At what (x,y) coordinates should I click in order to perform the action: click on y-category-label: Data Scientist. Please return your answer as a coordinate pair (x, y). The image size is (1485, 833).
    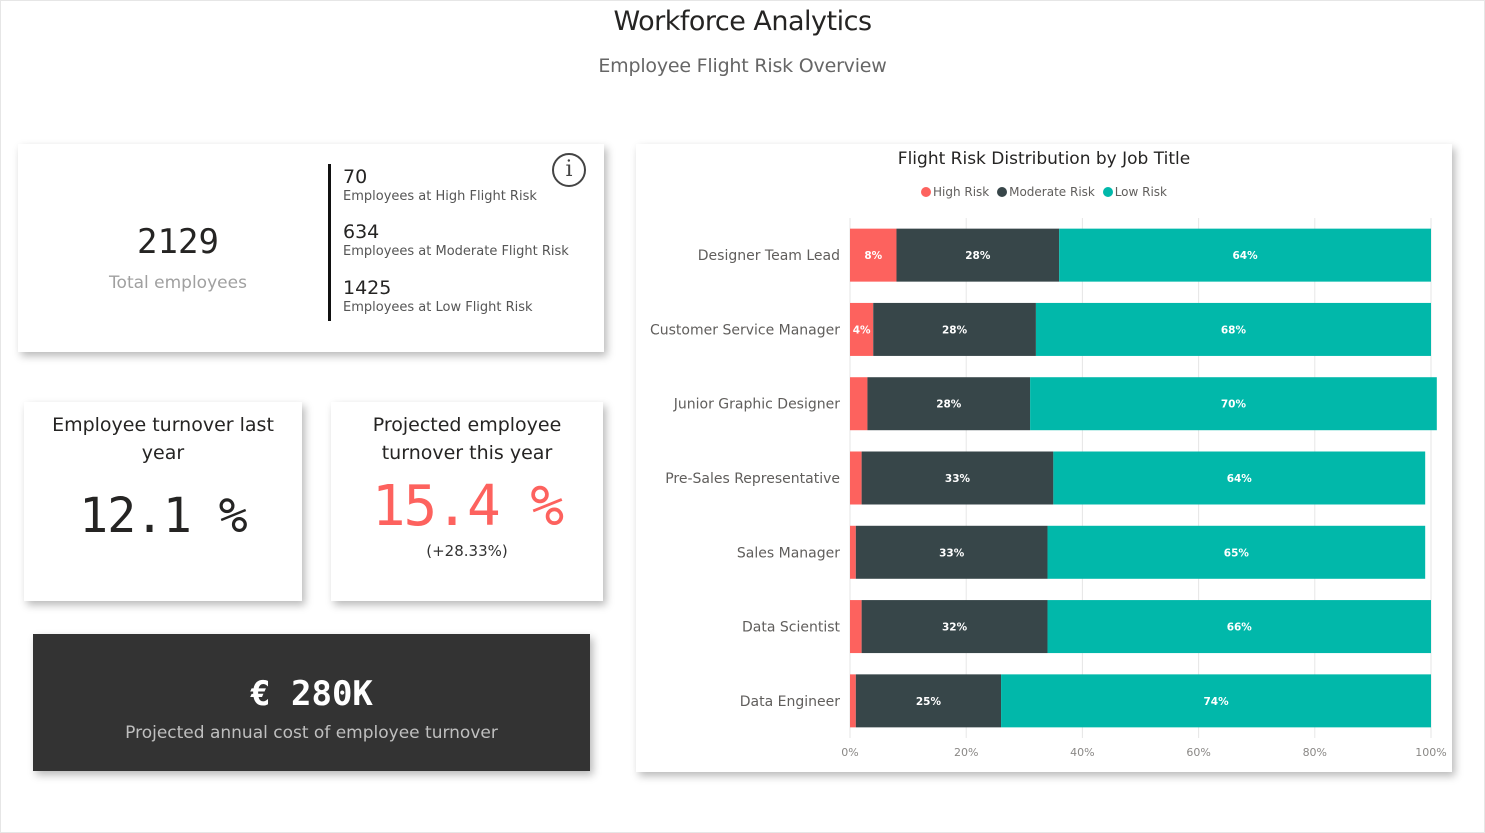
    Looking at the image, I should click on (791, 628).